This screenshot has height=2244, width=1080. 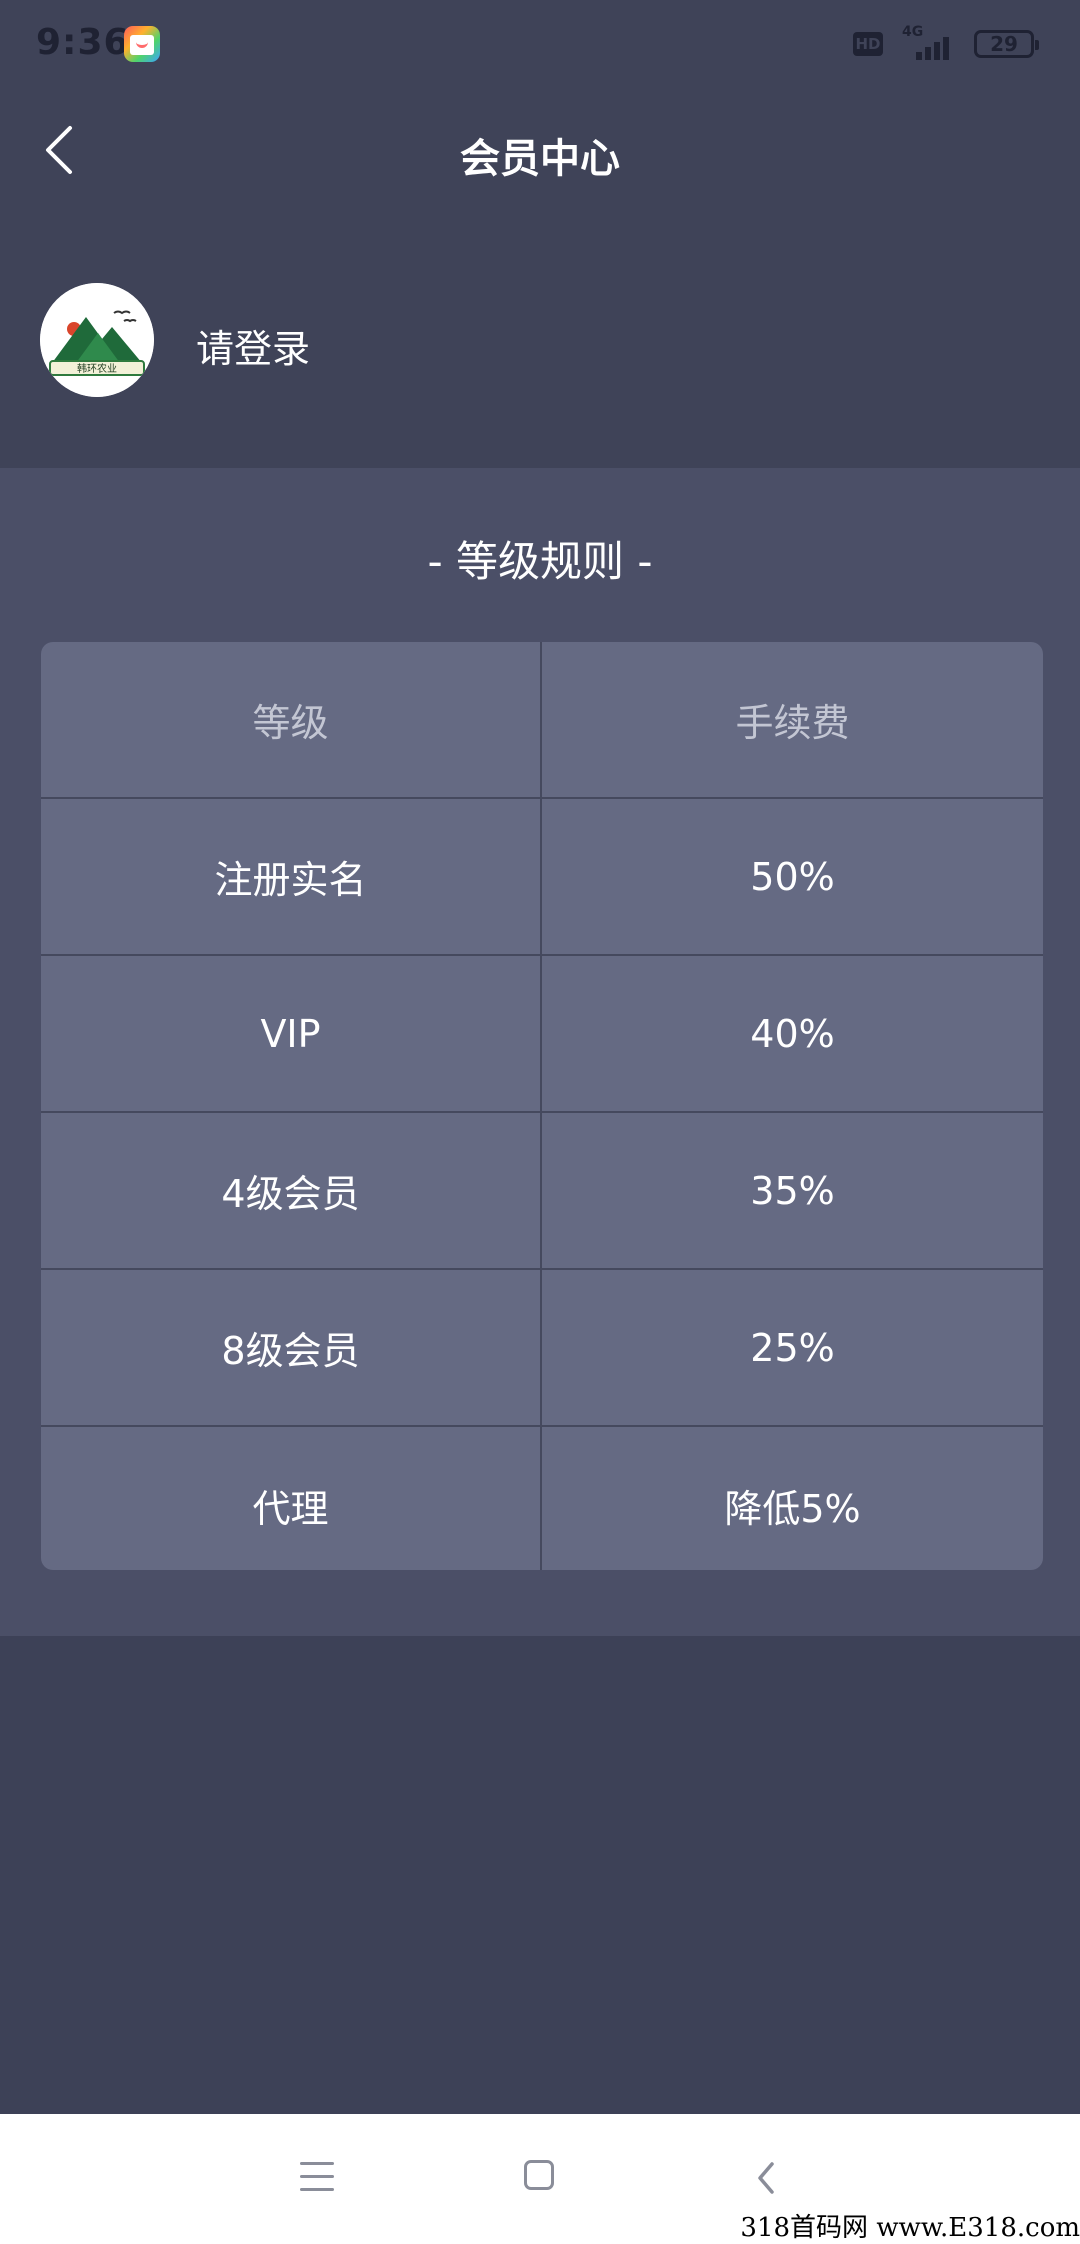 What do you see at coordinates (540, 45) in the screenshot?
I see `status-bar: 9:36 HD 4G 29` at bounding box center [540, 45].